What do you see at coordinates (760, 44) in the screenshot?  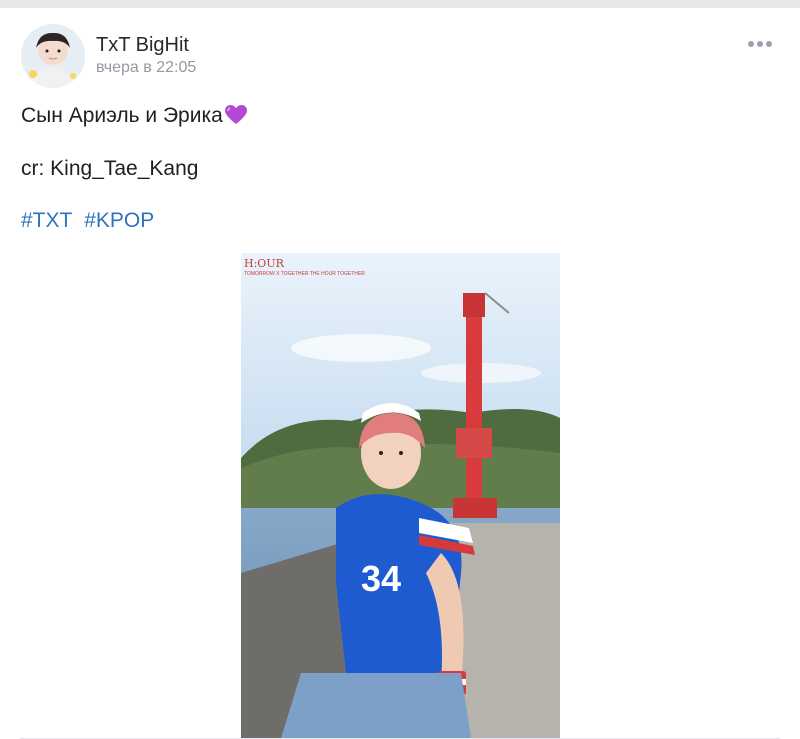 I see `ellipsis-icon` at bounding box center [760, 44].